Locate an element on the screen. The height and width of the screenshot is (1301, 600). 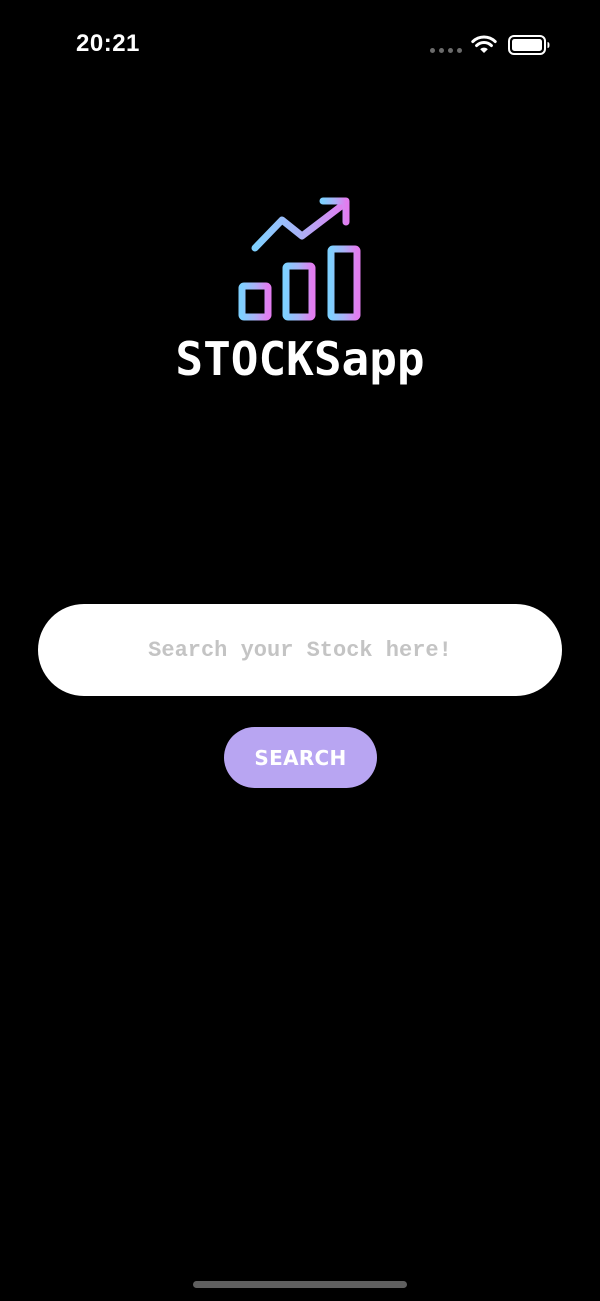
status-bar: 20:21 is located at coordinates (300, 45).